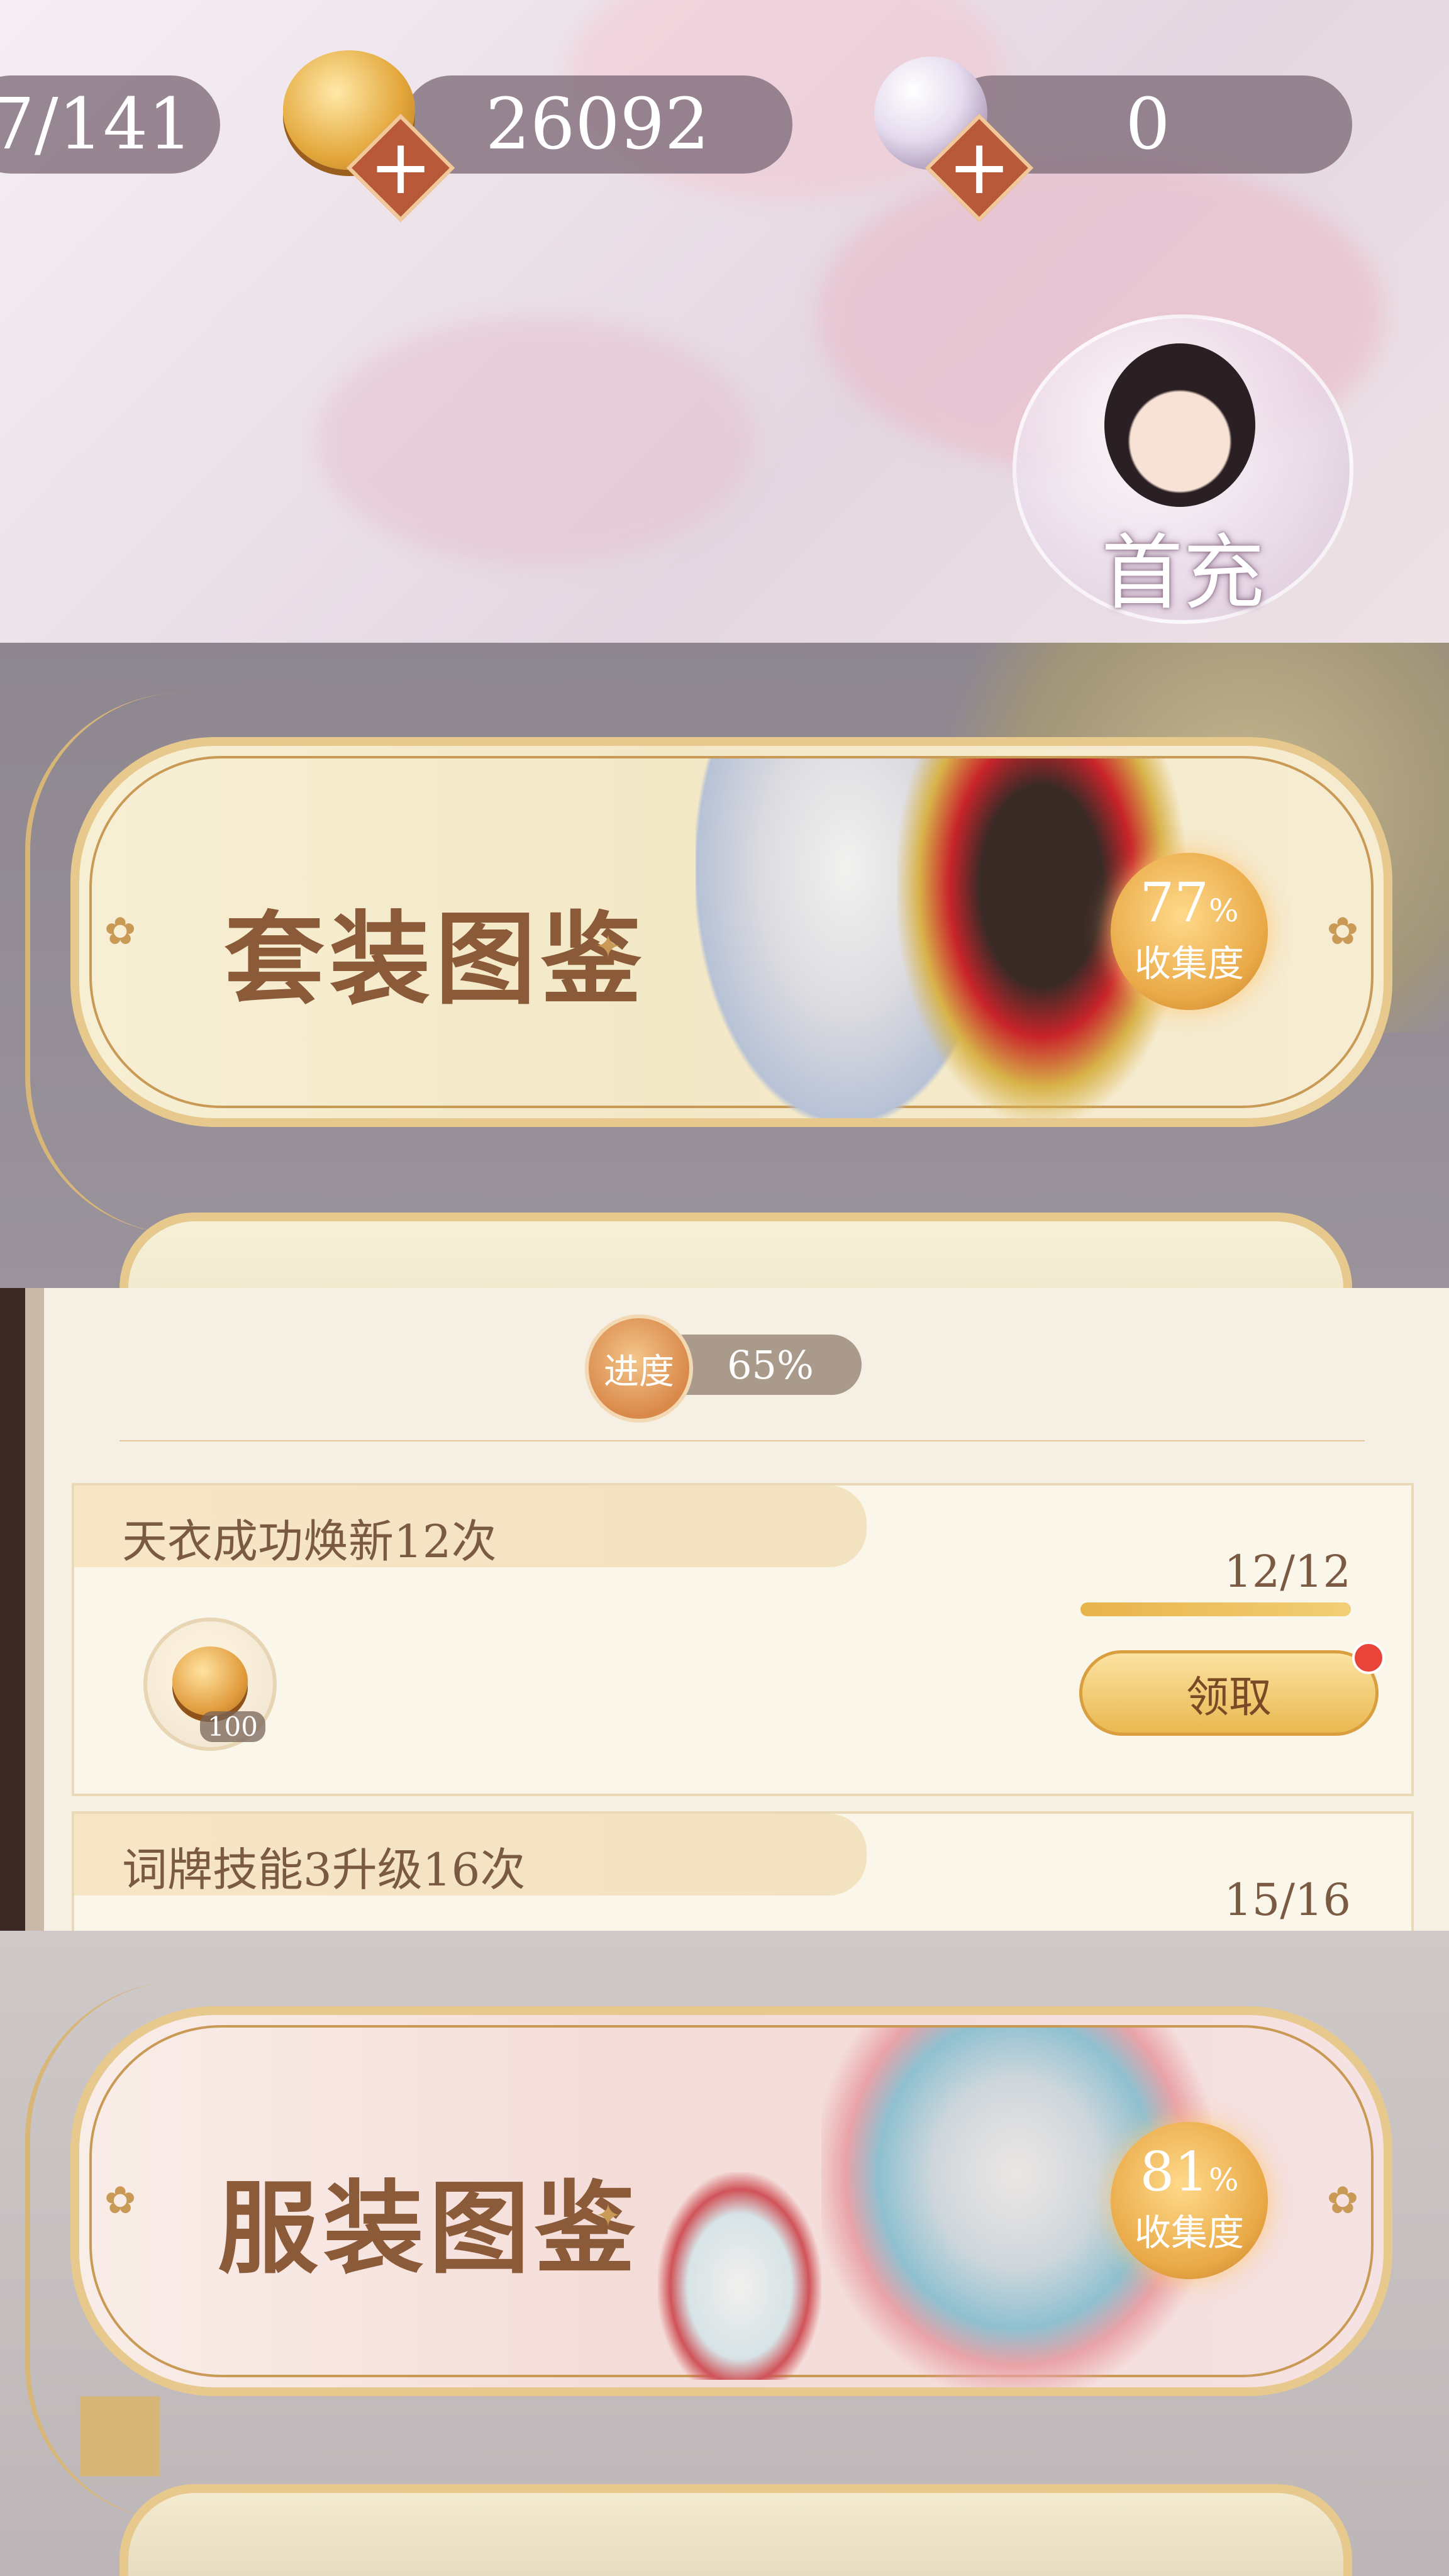 The height and width of the screenshot is (2576, 1449). I want to click on character-portrait, so click(1179, 425).